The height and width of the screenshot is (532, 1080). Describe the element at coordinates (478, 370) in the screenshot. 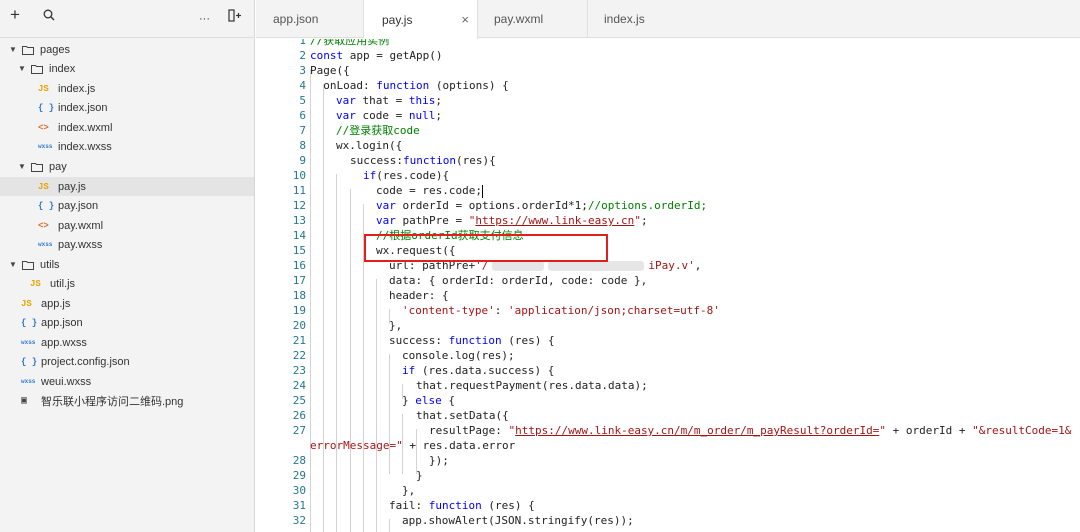

I see `code-line: if (res.data.success) {` at that location.